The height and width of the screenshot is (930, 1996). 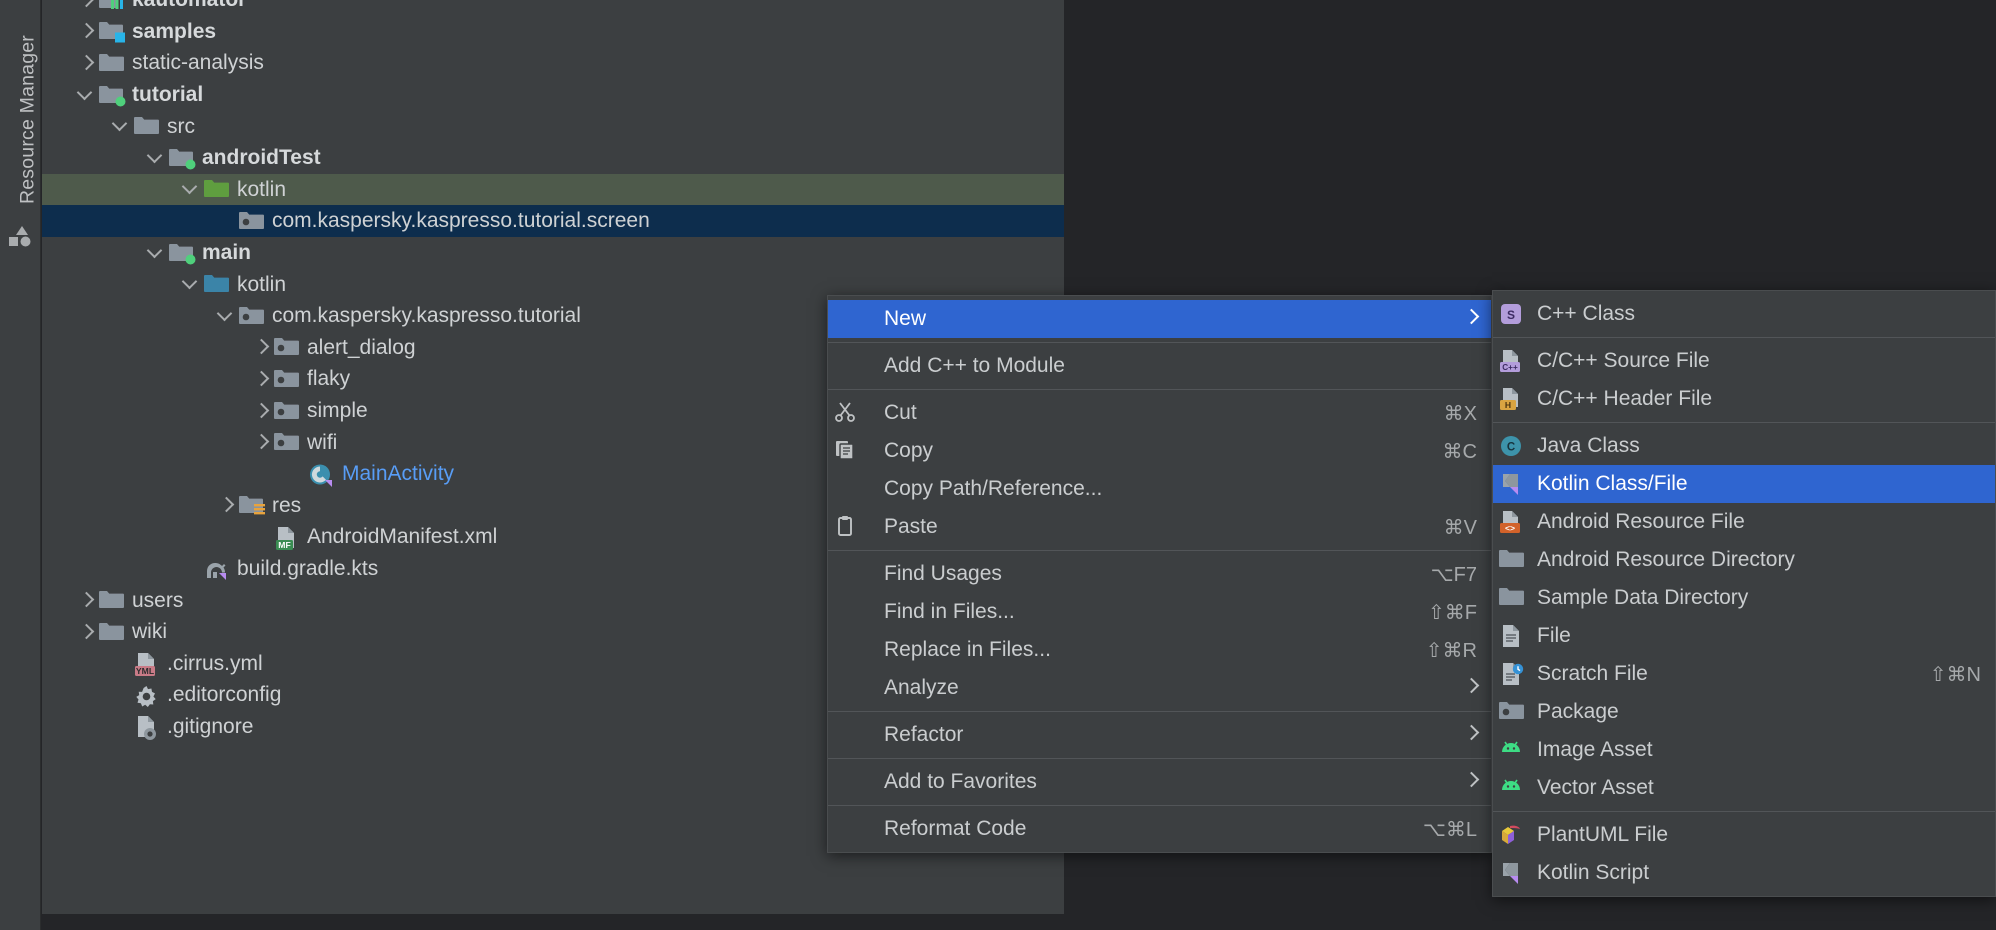 I want to click on tree-row: androidTest, so click(x=553, y=158).